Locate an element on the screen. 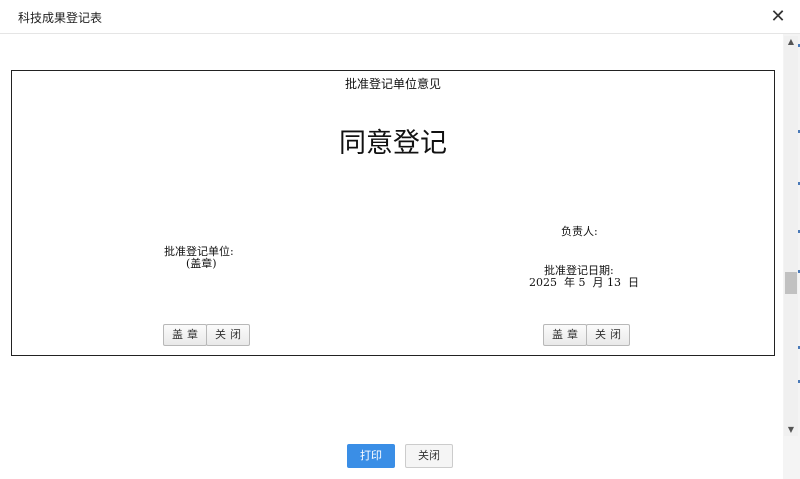 The height and width of the screenshot is (479, 800). left-close-button: 关闭 is located at coordinates (228, 335).